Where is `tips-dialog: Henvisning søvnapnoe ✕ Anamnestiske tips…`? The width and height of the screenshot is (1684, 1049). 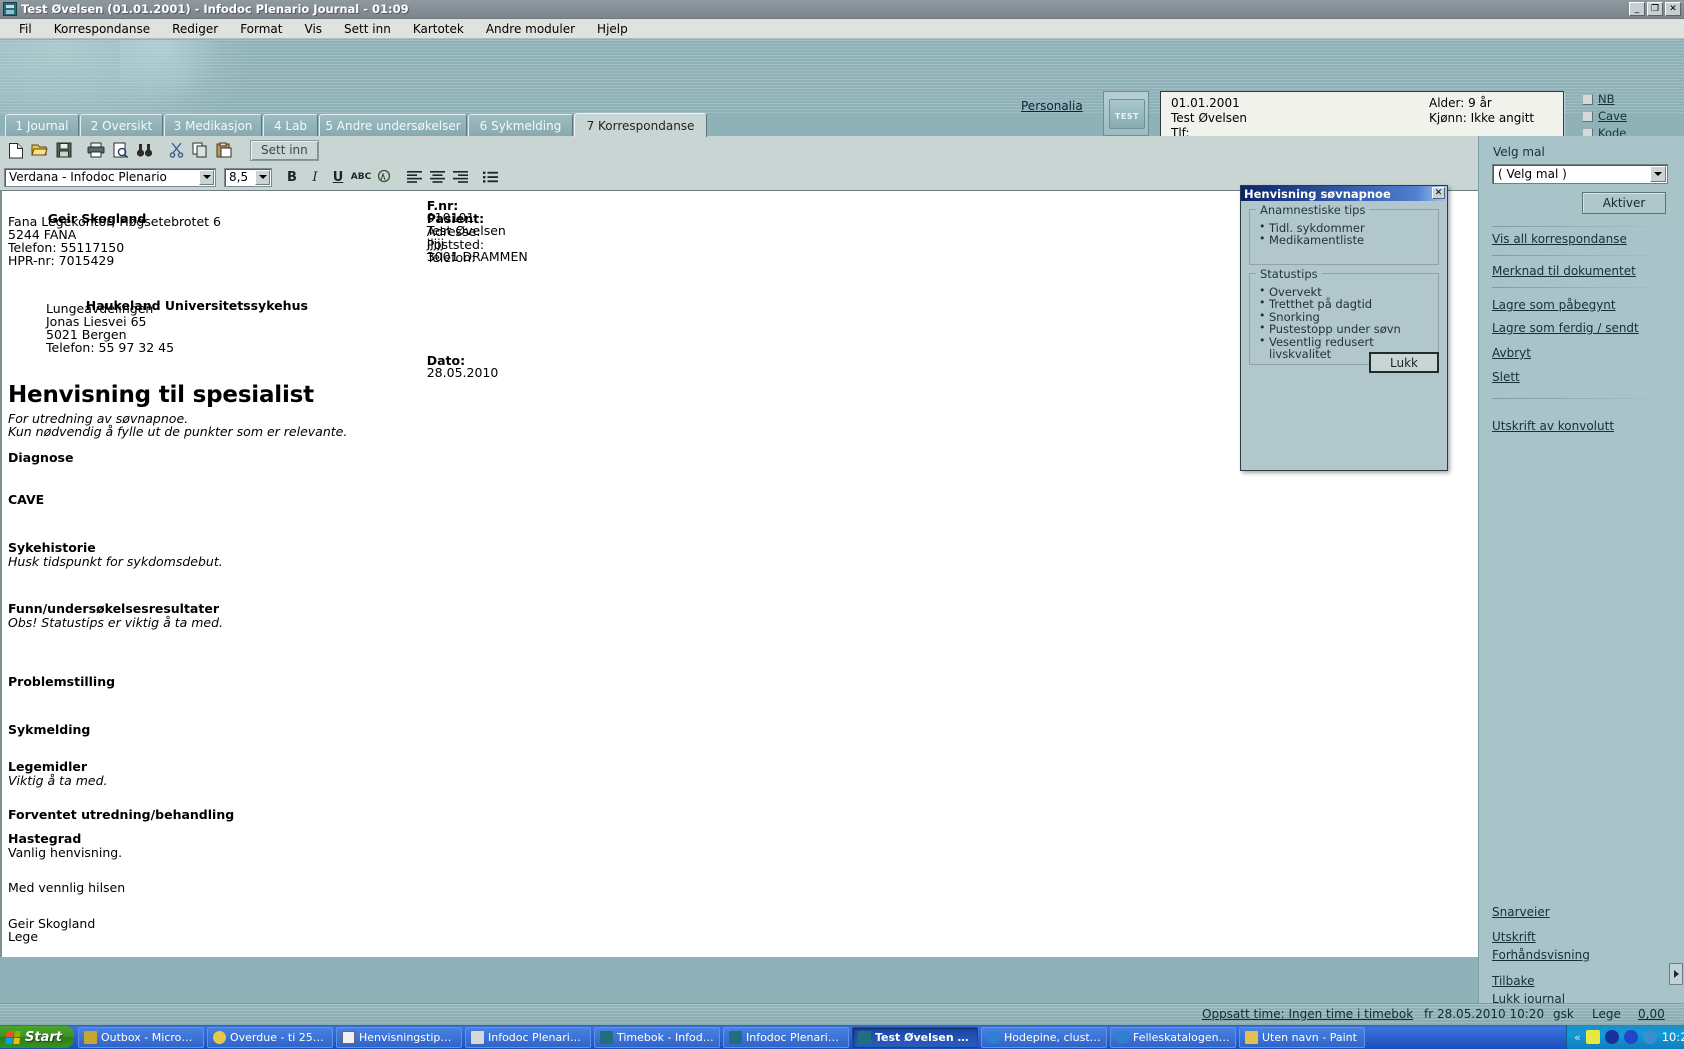 tips-dialog: Henvisning søvnapnoe ✕ Anamnestiske tips… is located at coordinates (1344, 328).